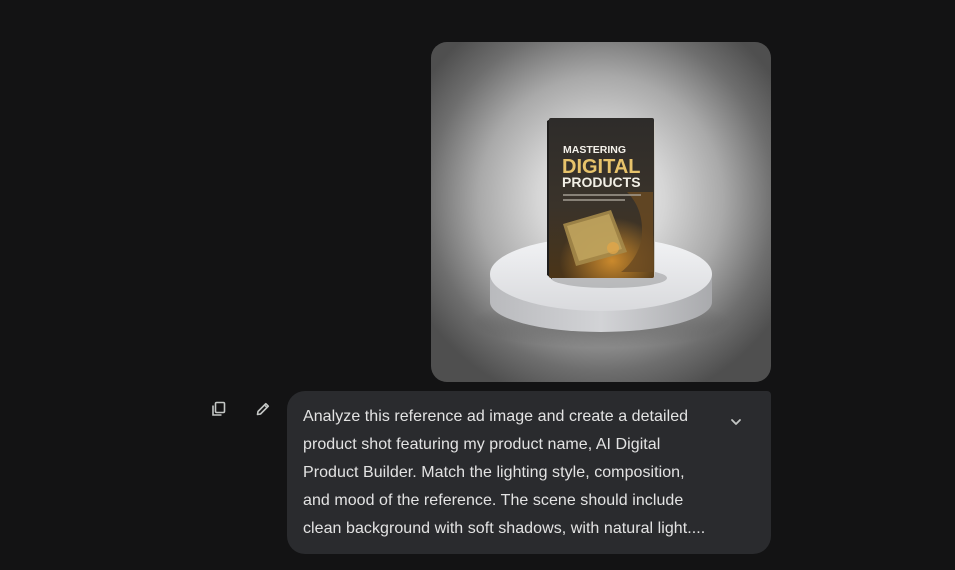 Image resolution: width=955 pixels, height=570 pixels. What do you see at coordinates (594, 150) in the screenshot?
I see `book-title-line1: MASTERING` at bounding box center [594, 150].